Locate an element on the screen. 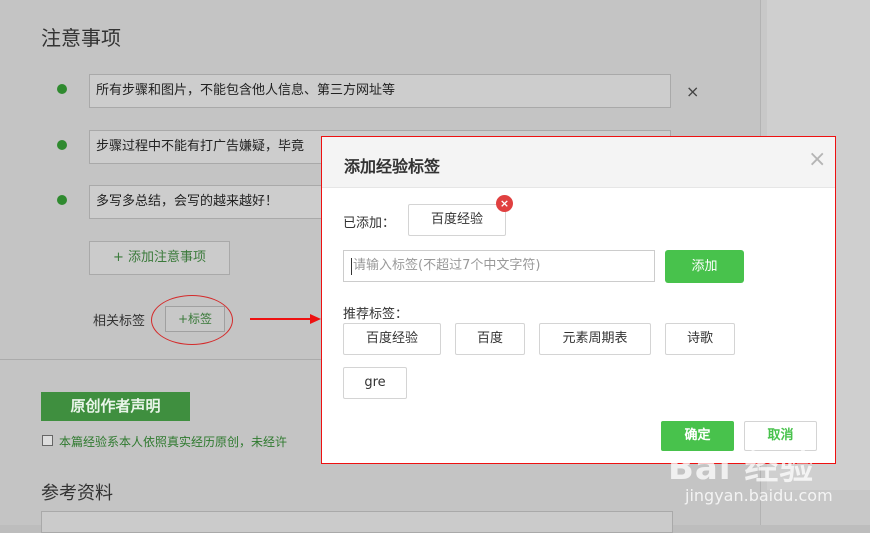 The height and width of the screenshot is (533, 870). recommended-tag: 诗歌 is located at coordinates (700, 339).